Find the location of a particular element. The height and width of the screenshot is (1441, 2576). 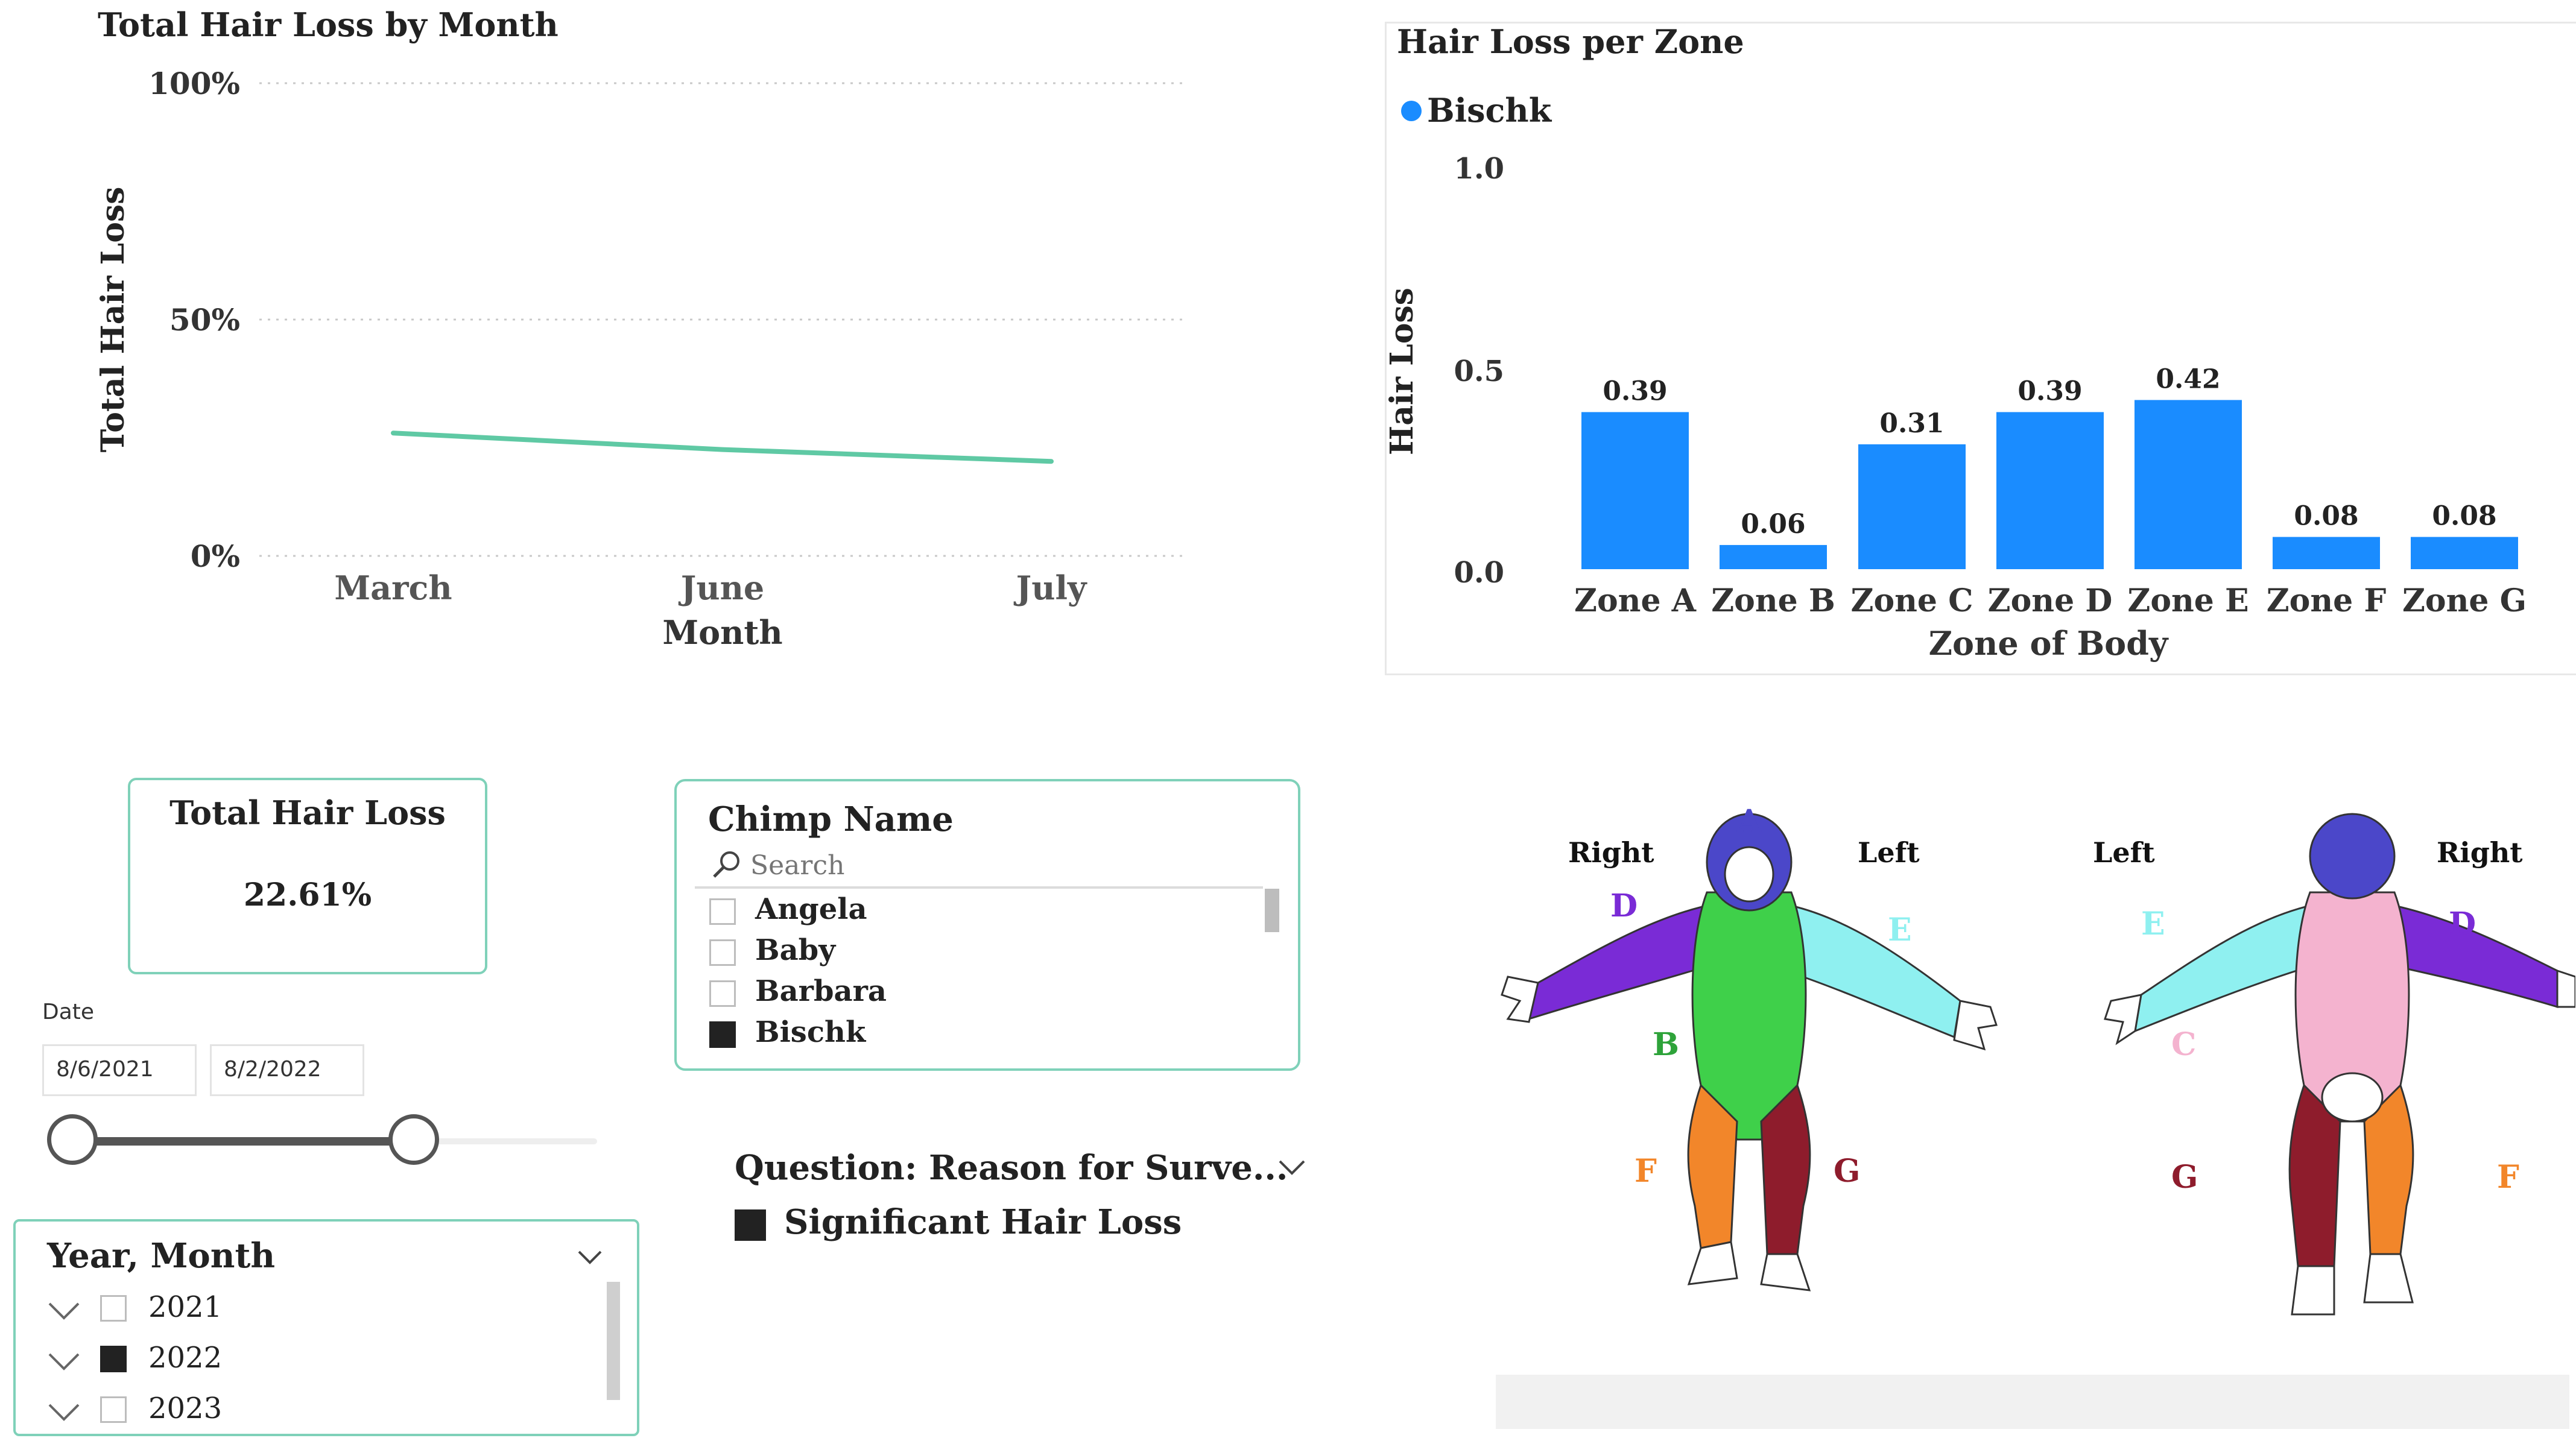

back-left-hand is located at coordinates (2123, 1019).